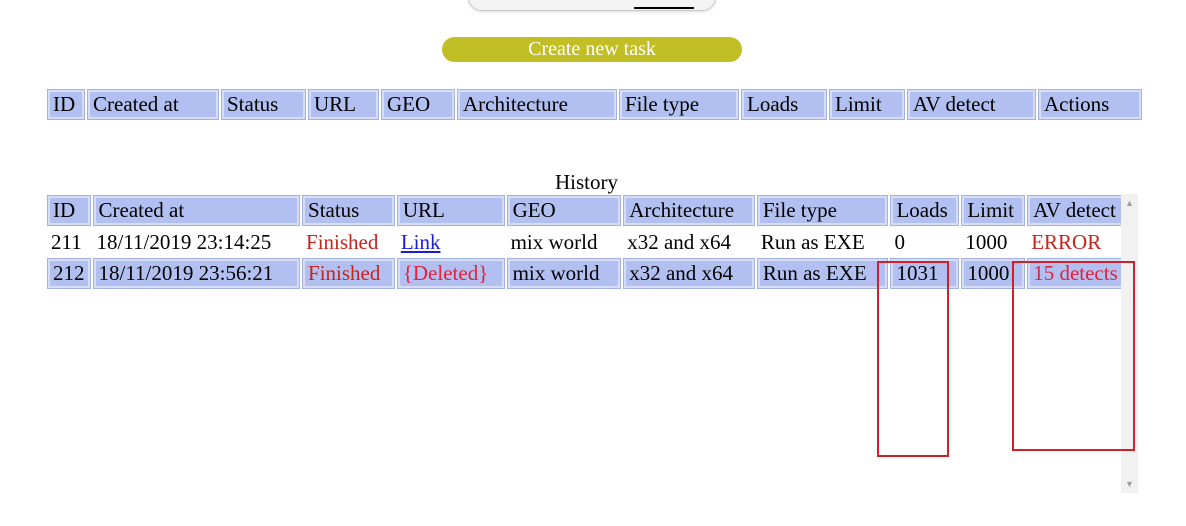 This screenshot has height=526, width=1186. What do you see at coordinates (1129, 203) in the screenshot?
I see `scroll-up-arrow-icon: ▲` at bounding box center [1129, 203].